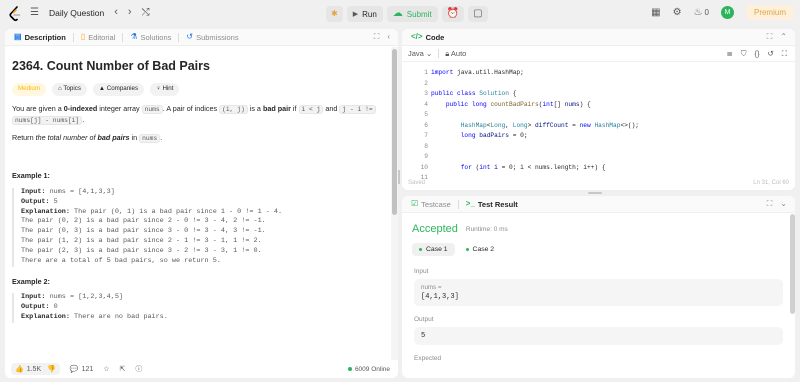 The image size is (800, 382). What do you see at coordinates (18, 36) in the screenshot?
I see `document-icon: ▤` at bounding box center [18, 36].